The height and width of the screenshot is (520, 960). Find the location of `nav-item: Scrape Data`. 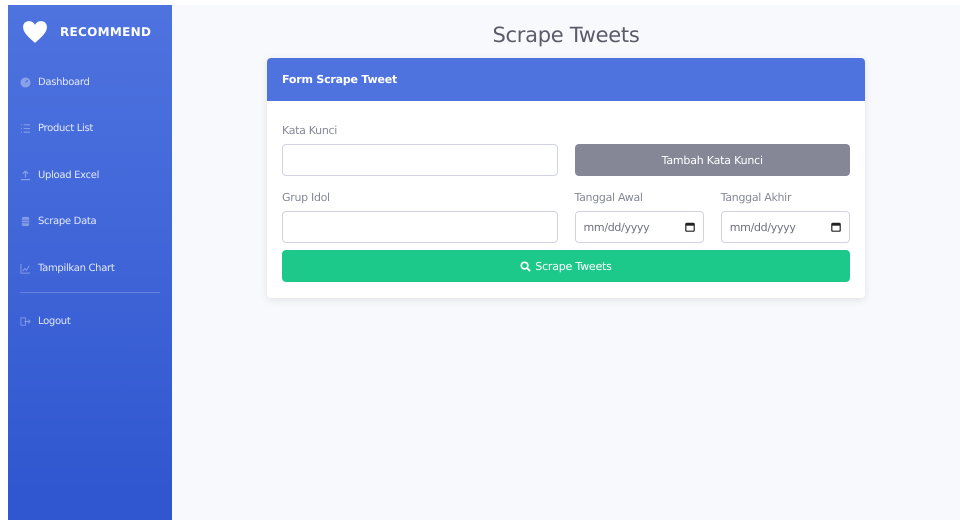

nav-item: Scrape Data is located at coordinates (90, 221).